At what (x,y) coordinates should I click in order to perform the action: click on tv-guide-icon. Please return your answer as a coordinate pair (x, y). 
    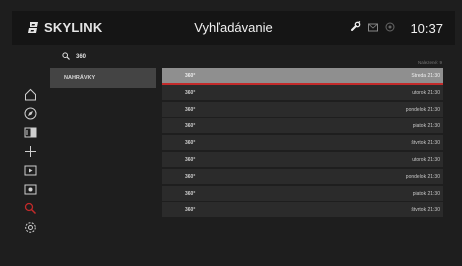
    Looking at the image, I should click on (30, 135).